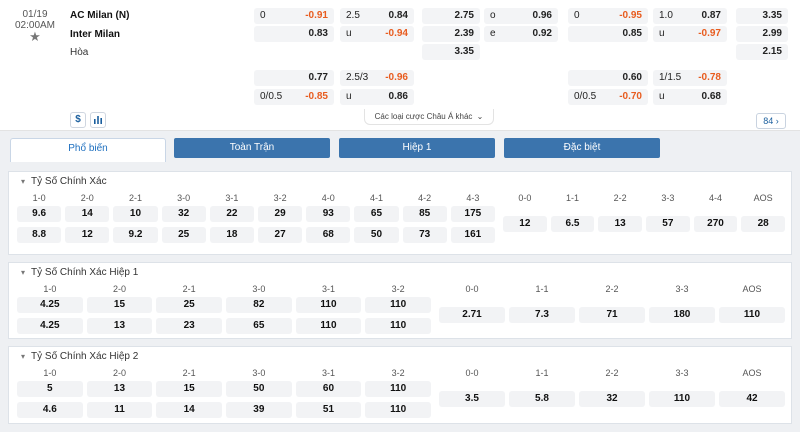  I want to click on score-odds-home: 9.6, so click(39, 214).